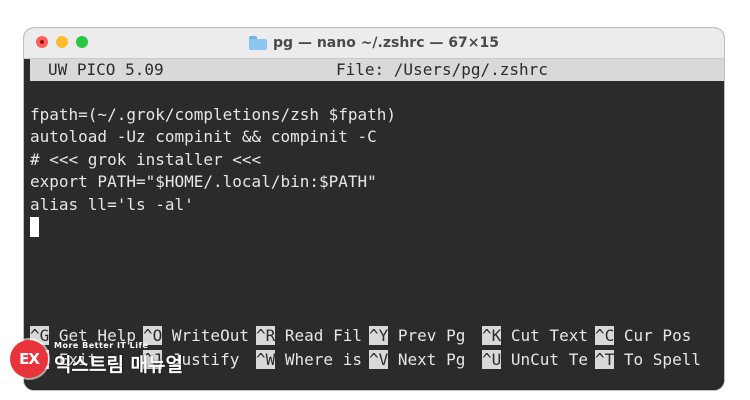  I want to click on shortcut-cut-text: ^K Cut Text, so click(538, 336).